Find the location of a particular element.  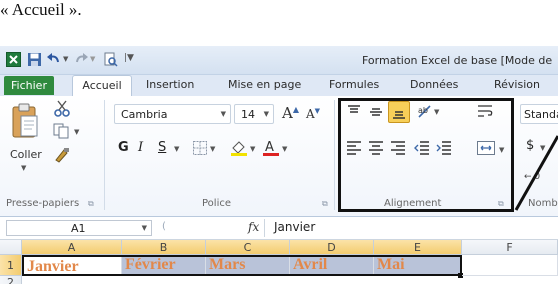

cut-icon is located at coordinates (62, 109).